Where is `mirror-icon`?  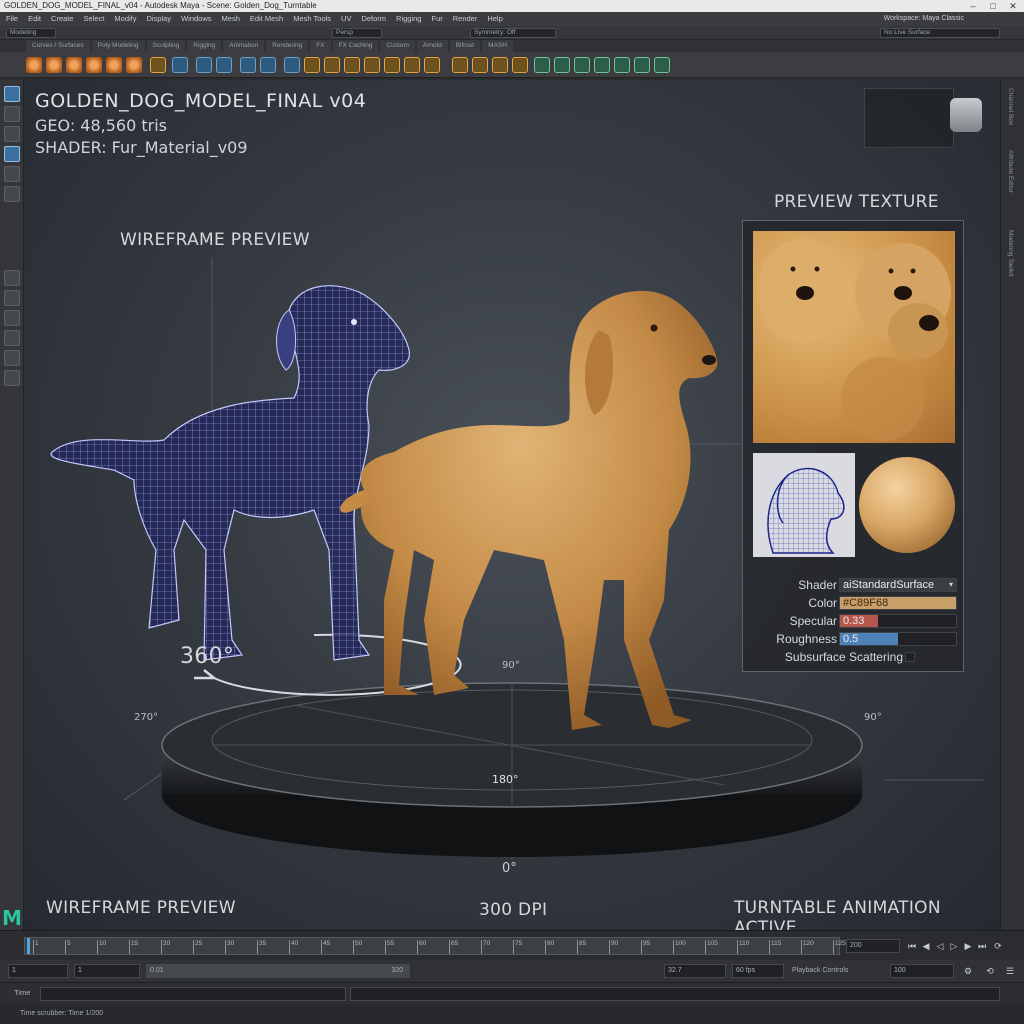 mirror-icon is located at coordinates (432, 65).